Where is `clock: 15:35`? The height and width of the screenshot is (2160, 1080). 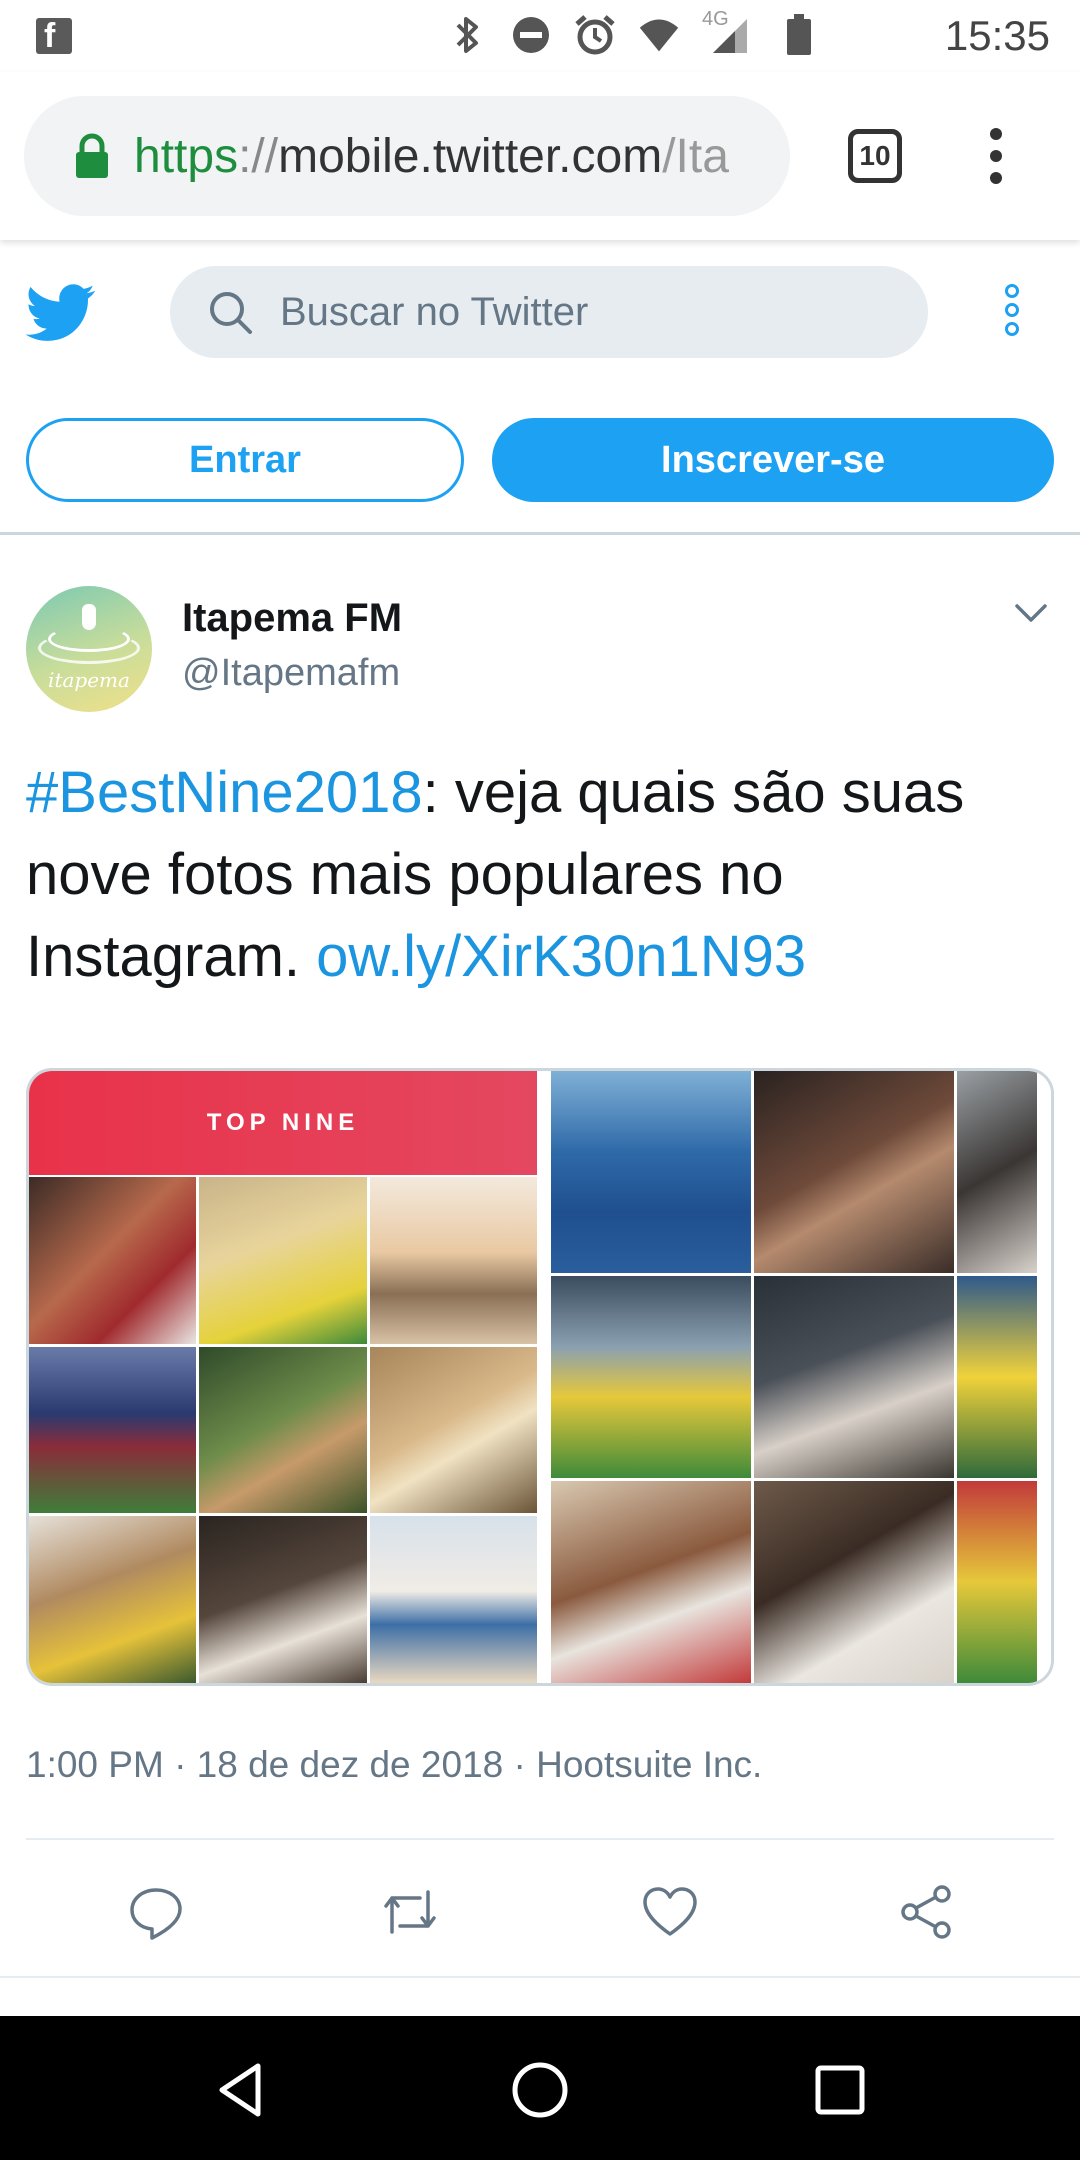 clock: 15:35 is located at coordinates (997, 35).